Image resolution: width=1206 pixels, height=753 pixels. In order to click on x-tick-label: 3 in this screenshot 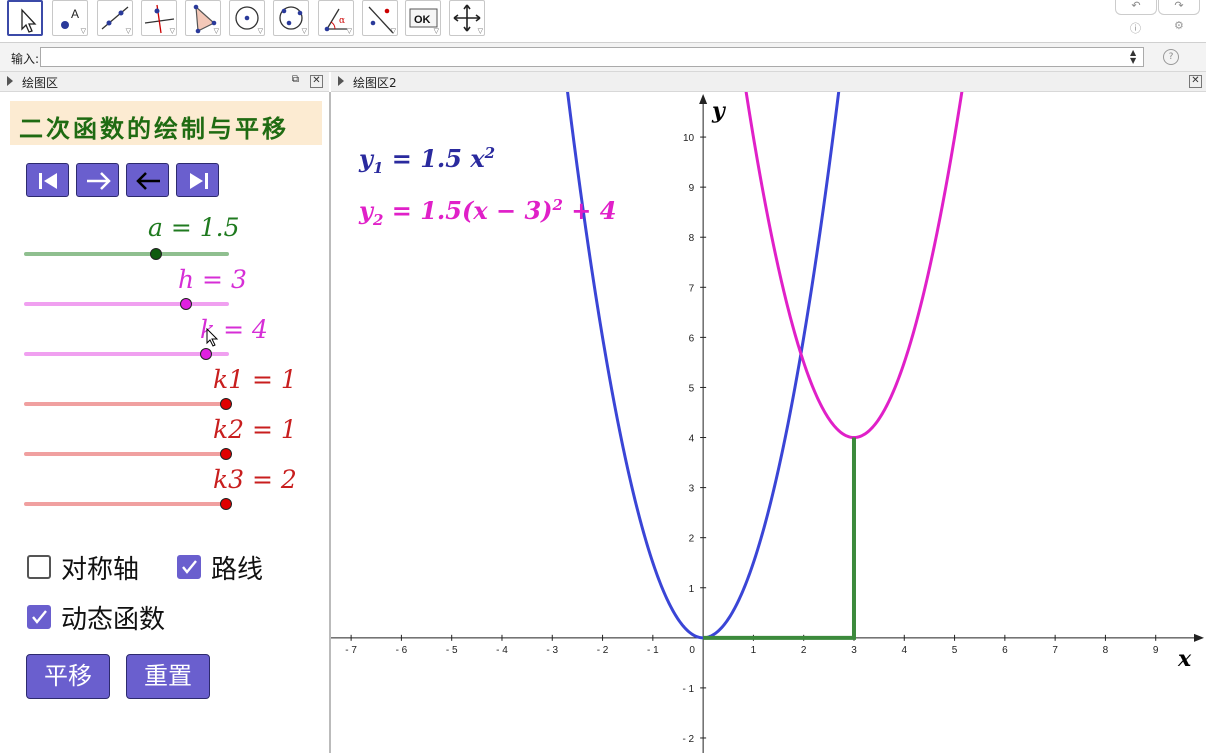, I will do `click(854, 650)`.